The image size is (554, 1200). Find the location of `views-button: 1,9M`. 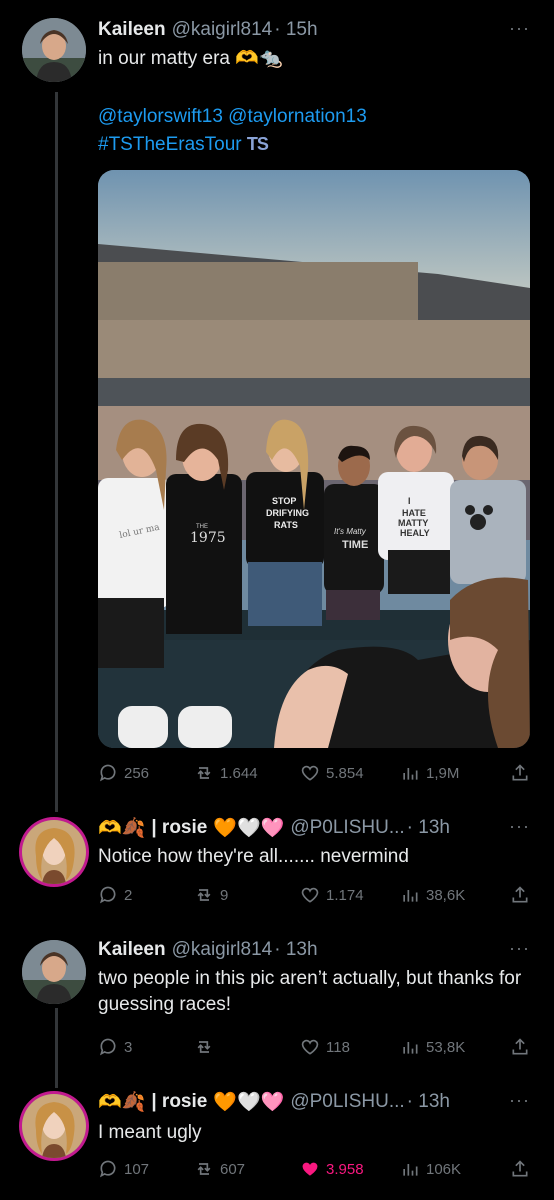

views-button: 1,9M is located at coordinates (429, 773).